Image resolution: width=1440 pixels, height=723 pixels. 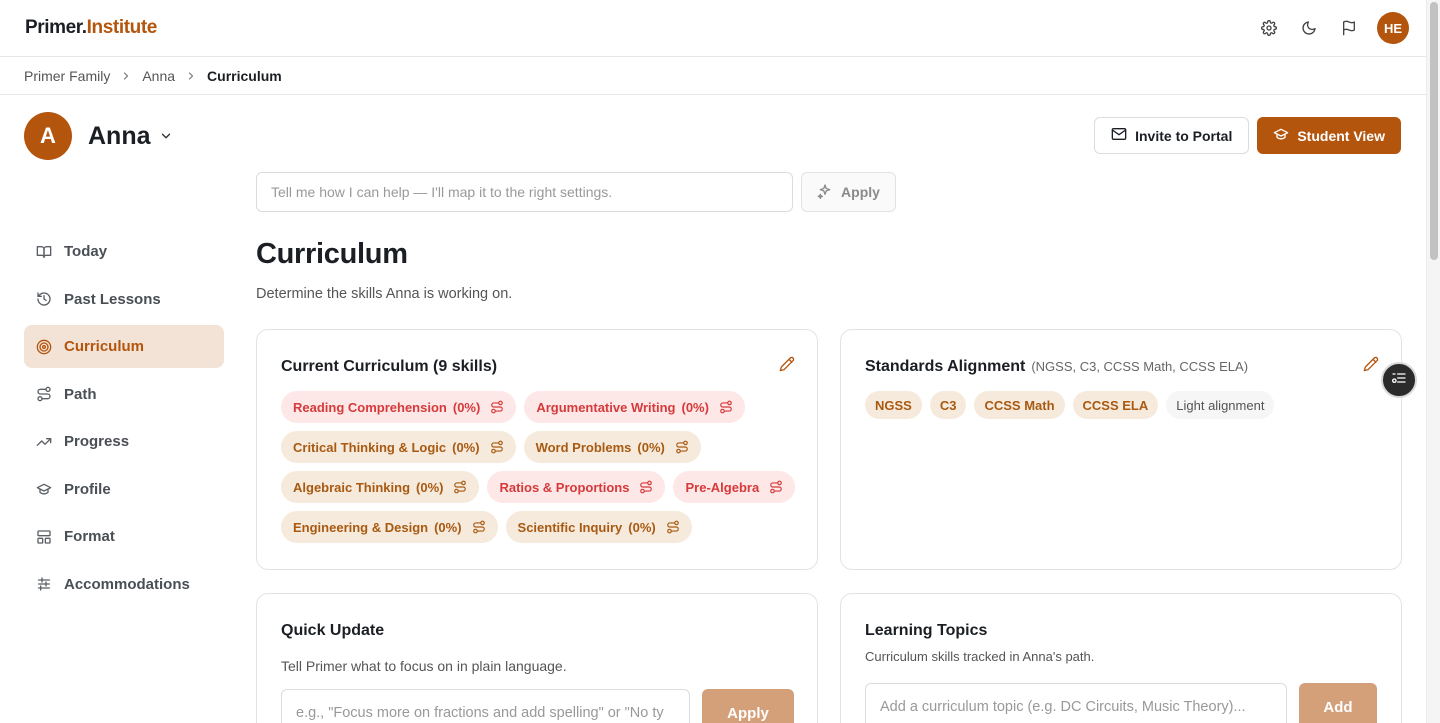 What do you see at coordinates (598, 527) in the screenshot?
I see `skill-chip: Scientific Inquiry (0%)` at bounding box center [598, 527].